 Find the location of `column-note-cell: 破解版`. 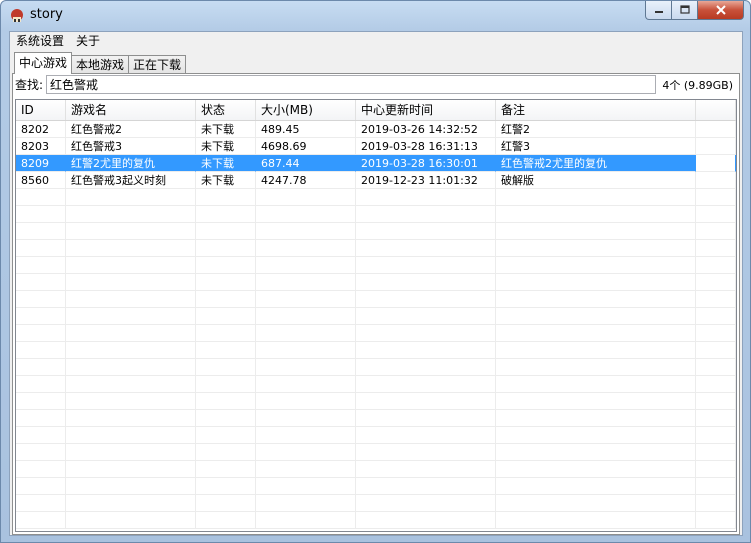

column-note-cell: 破解版 is located at coordinates (596, 180).